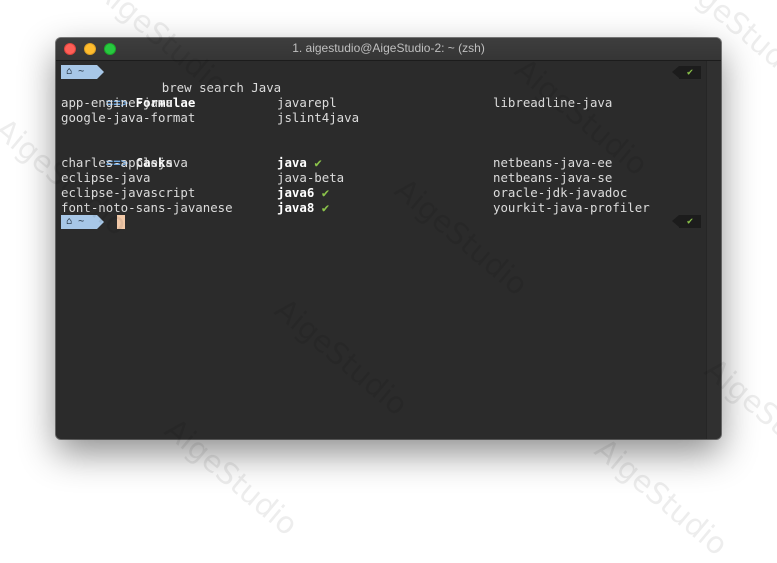 The image size is (777, 563). What do you see at coordinates (318, 117) in the screenshot?
I see `formula-name: jslint4java` at bounding box center [318, 117].